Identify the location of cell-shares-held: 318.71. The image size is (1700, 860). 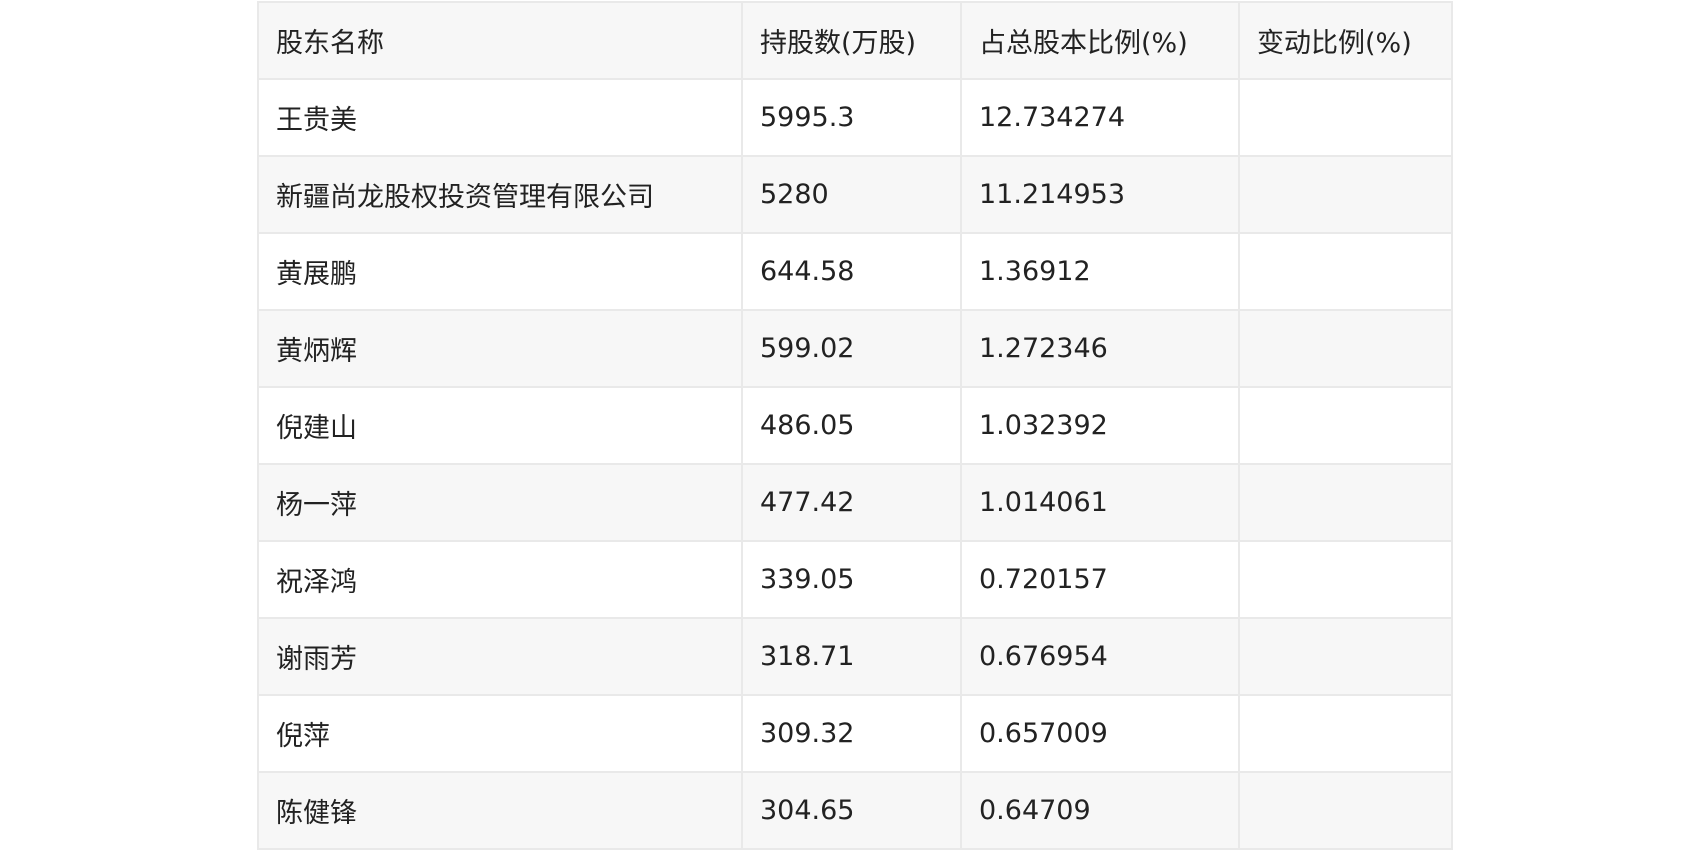
(851, 656).